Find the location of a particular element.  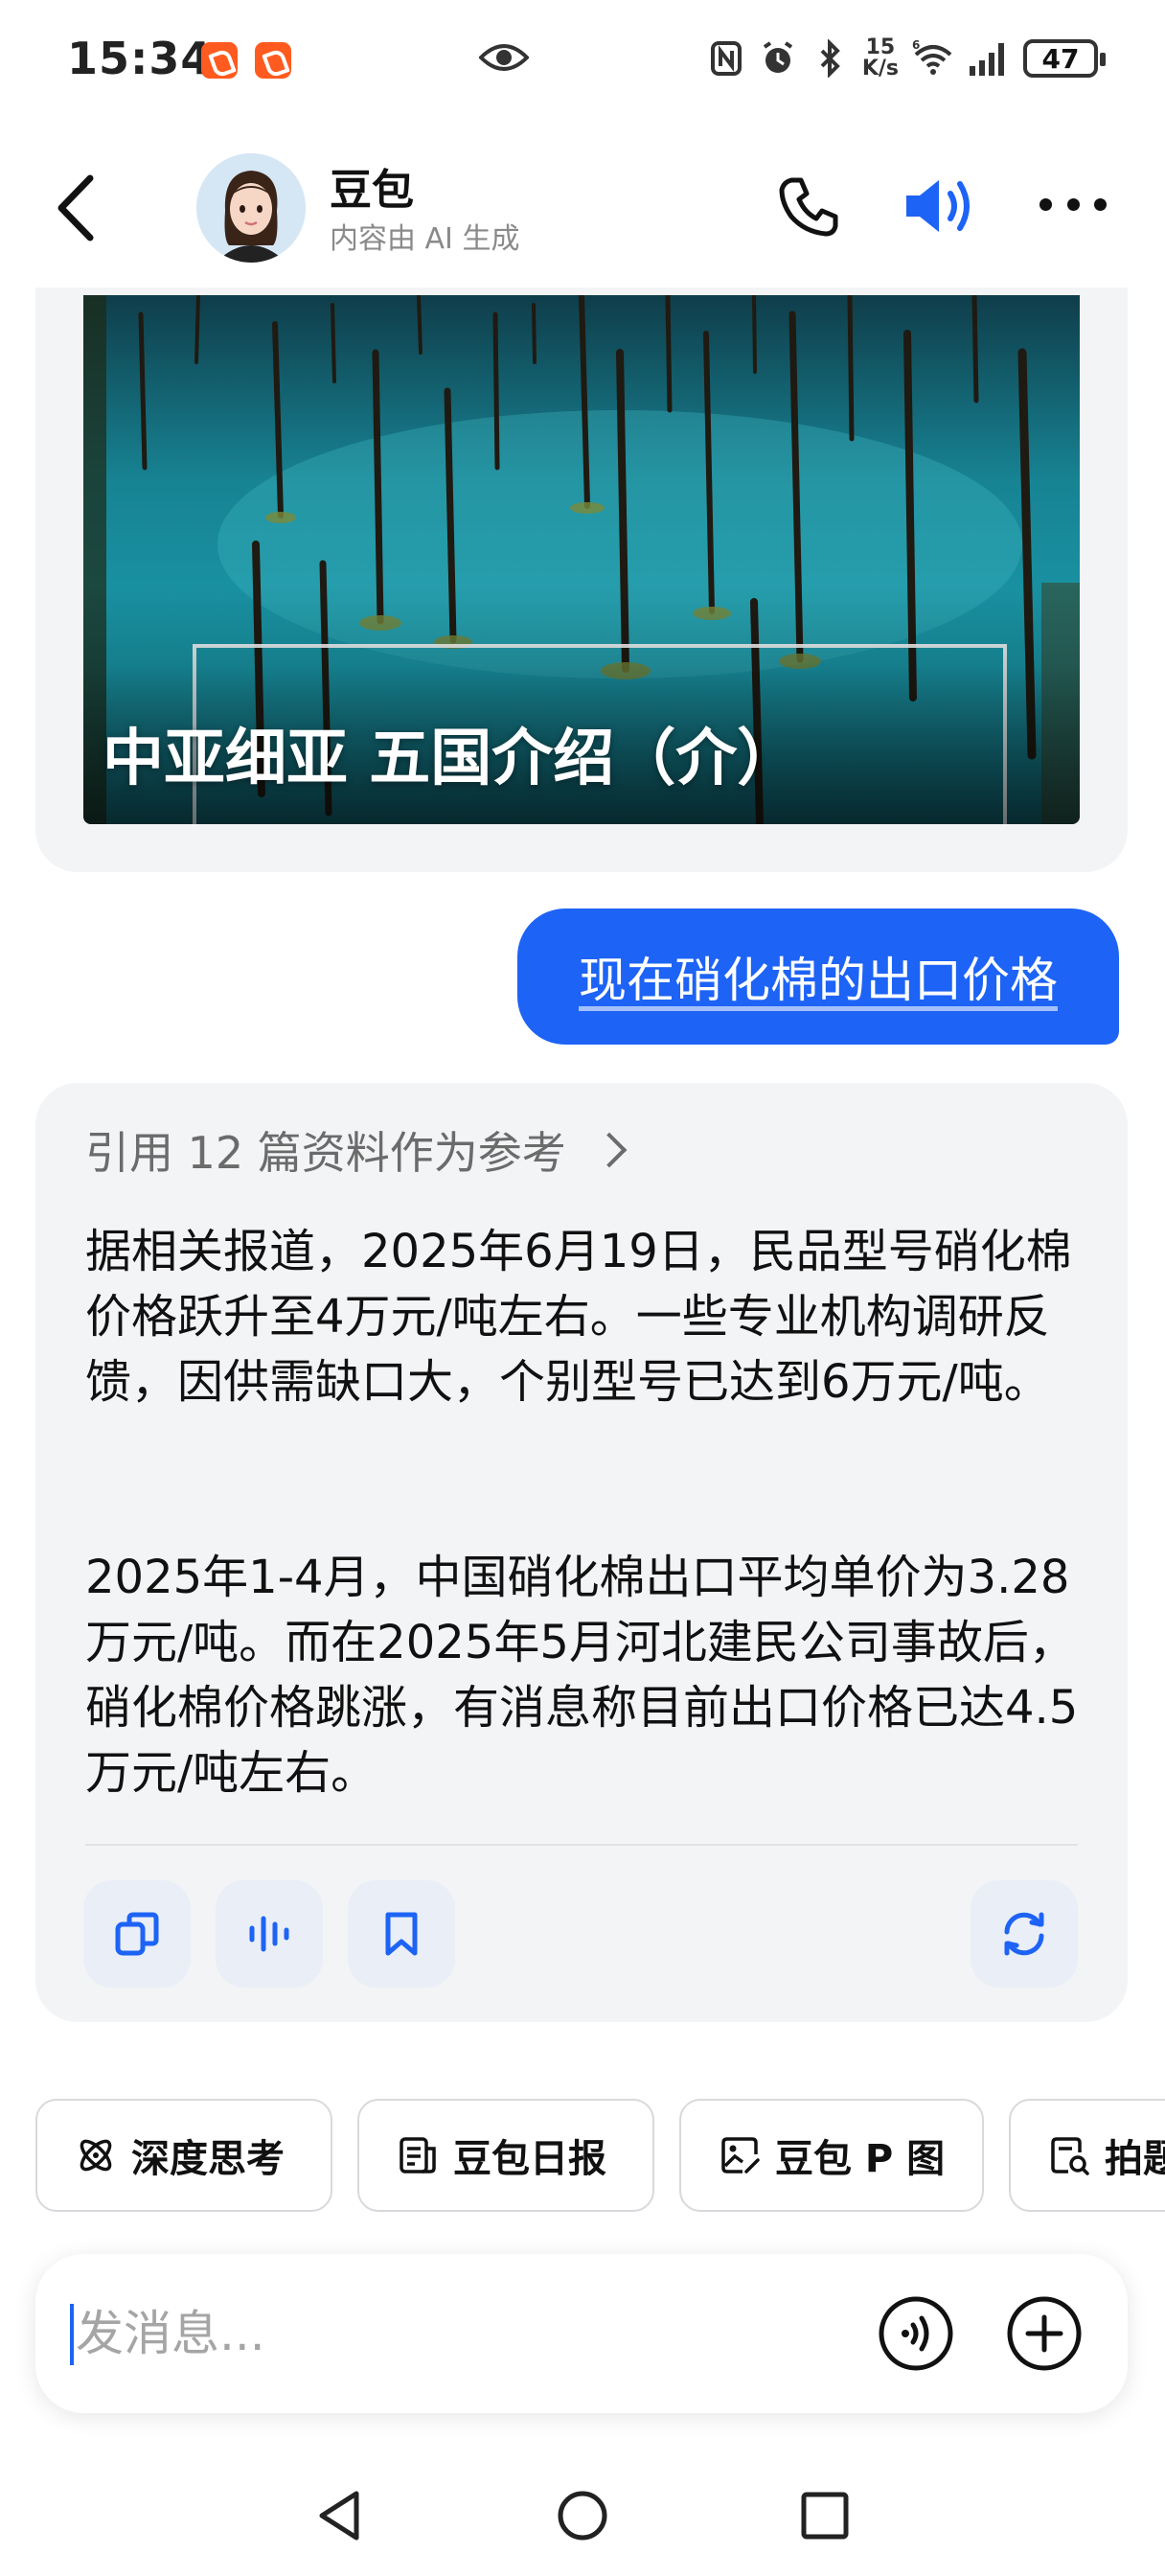

message-input is located at coordinates (411, 2333).